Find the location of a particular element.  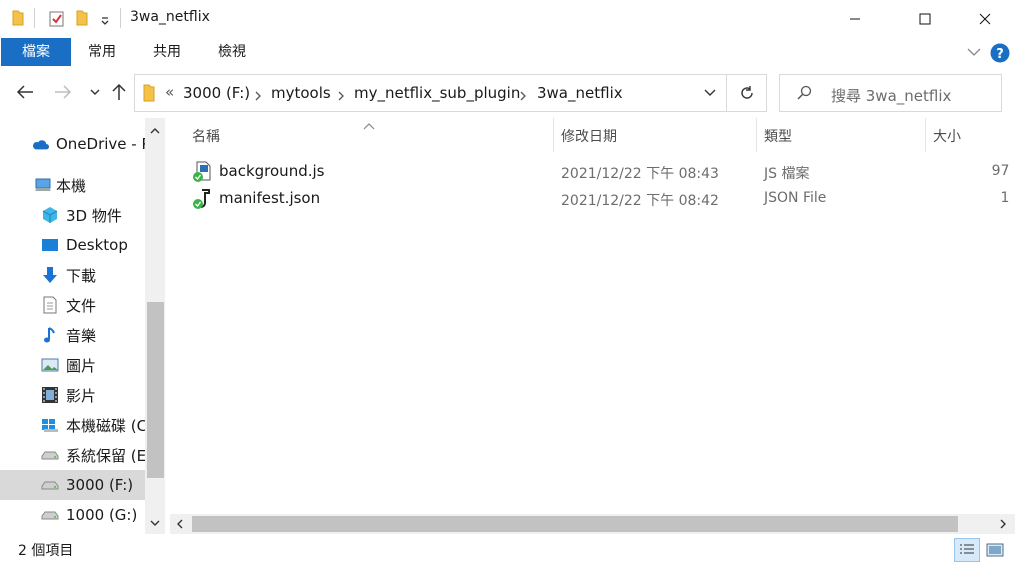

column-header-size: 大小 is located at coordinates (947, 136).